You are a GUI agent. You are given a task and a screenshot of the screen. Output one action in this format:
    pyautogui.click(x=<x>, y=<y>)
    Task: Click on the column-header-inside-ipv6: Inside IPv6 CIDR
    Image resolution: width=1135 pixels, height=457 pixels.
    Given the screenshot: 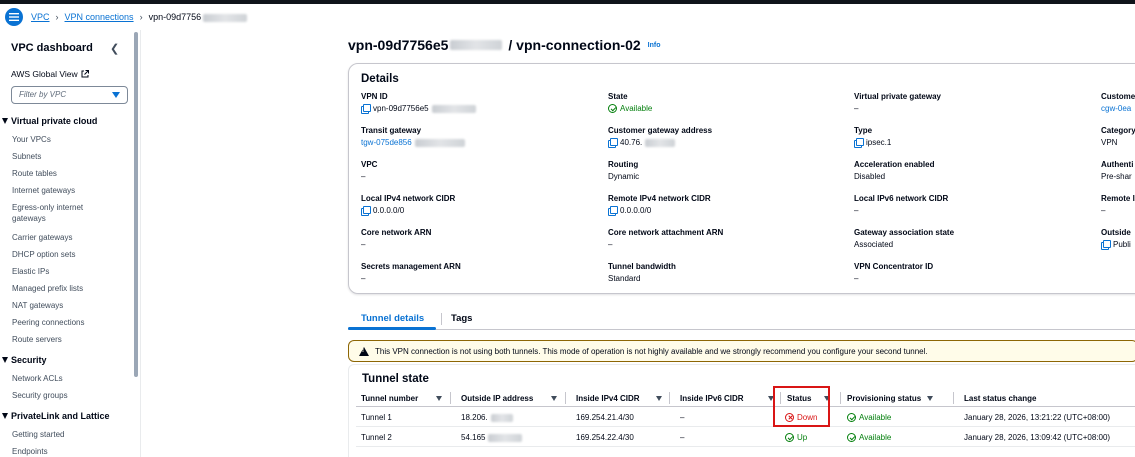 What is the action you would take?
    pyautogui.click(x=727, y=398)
    